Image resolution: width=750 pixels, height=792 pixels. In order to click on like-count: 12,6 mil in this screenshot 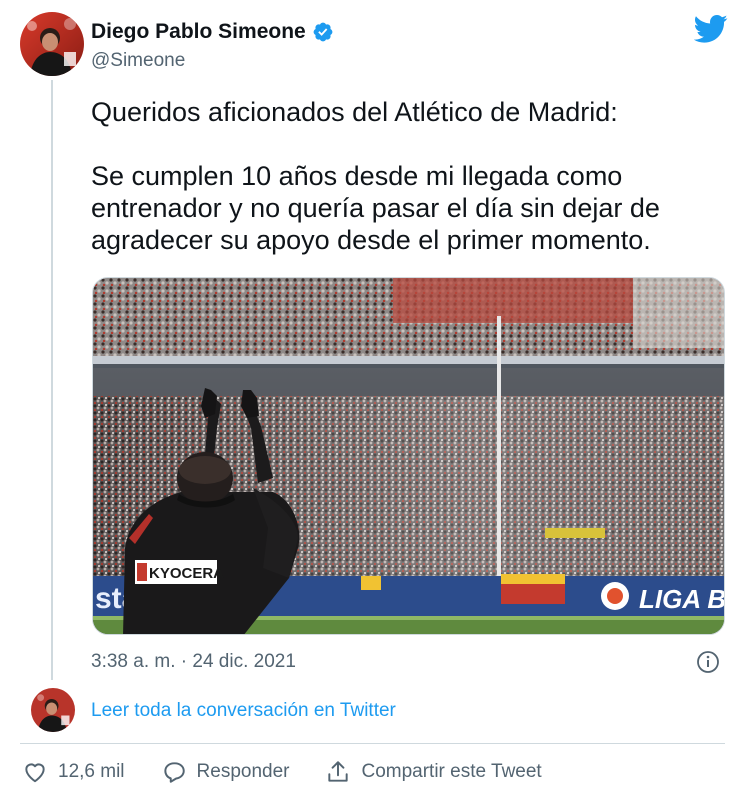, I will do `click(91, 771)`.